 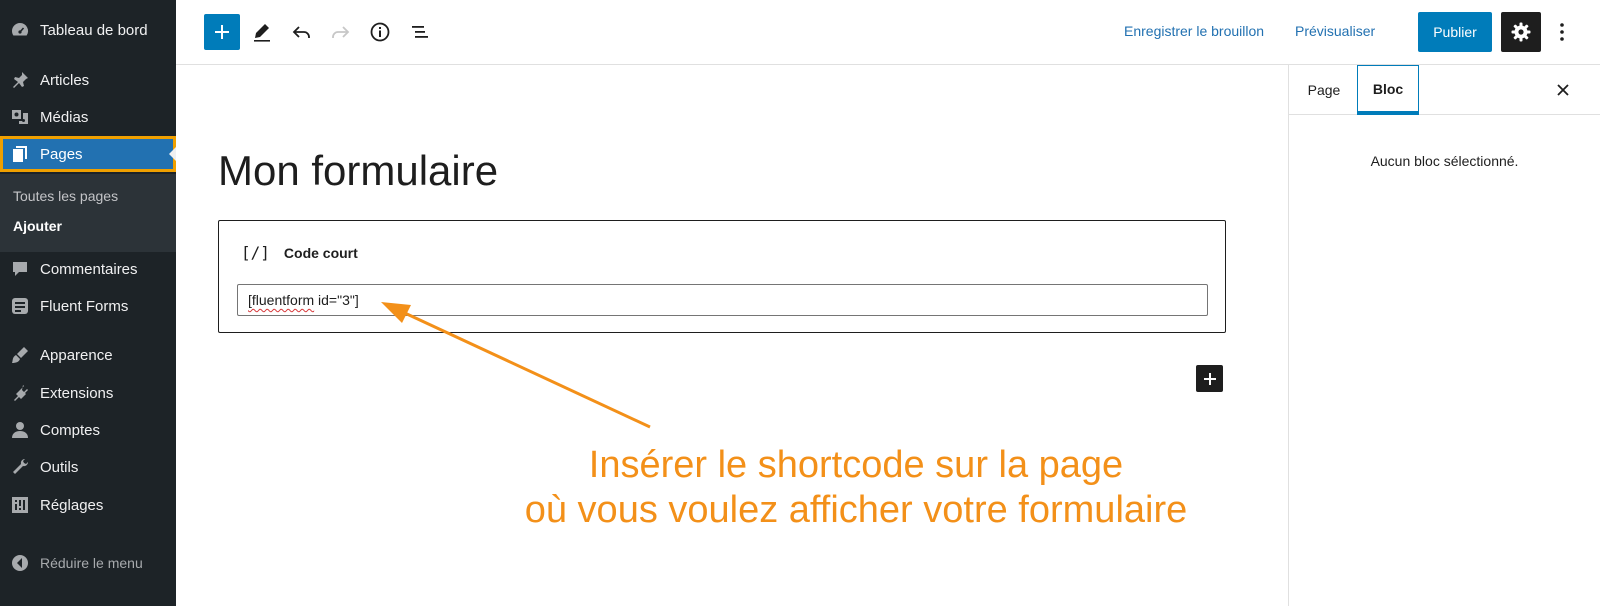 I want to click on menu-item-fluent-forms: Fluent Forms, so click(x=88, y=306).